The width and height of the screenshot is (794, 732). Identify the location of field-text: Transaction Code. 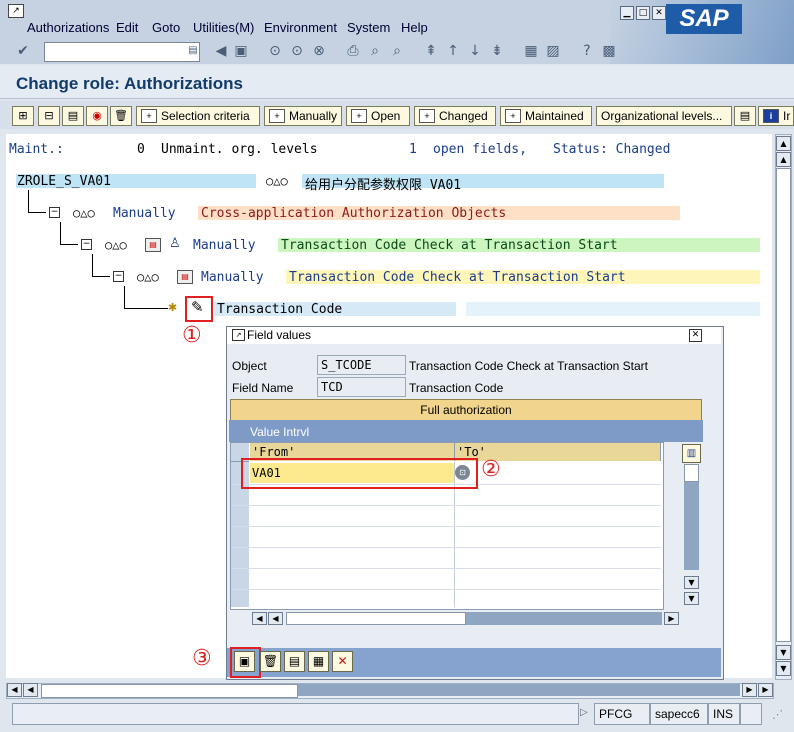
(280, 309).